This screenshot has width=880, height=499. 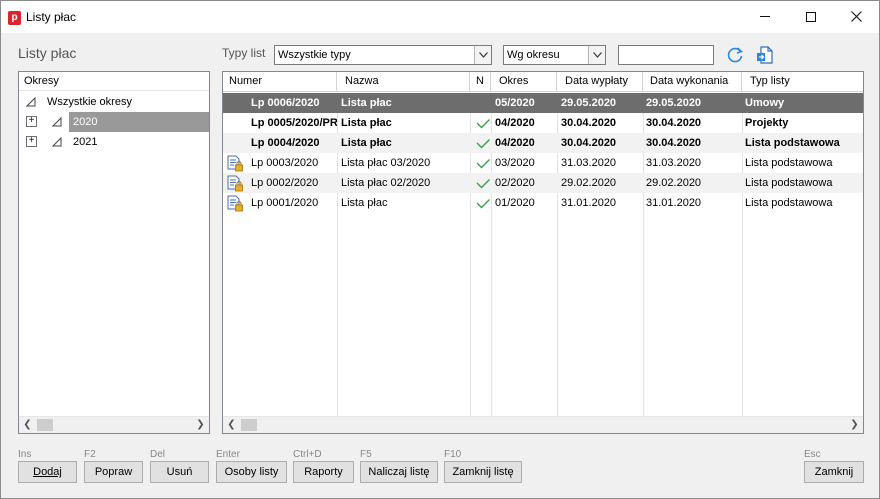 I want to click on reports-button: Raporty, so click(x=323, y=472).